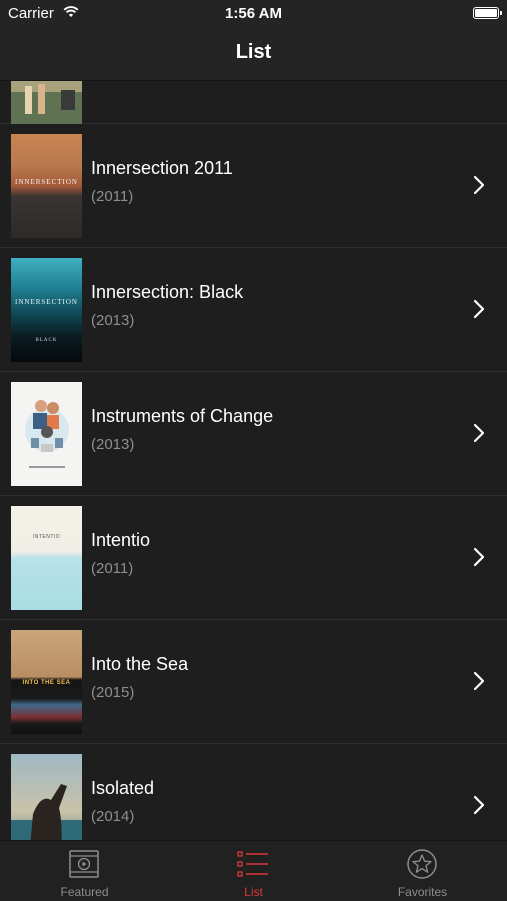 The height and width of the screenshot is (901, 507). What do you see at coordinates (253, 892) in the screenshot?
I see `tab-label: List` at bounding box center [253, 892].